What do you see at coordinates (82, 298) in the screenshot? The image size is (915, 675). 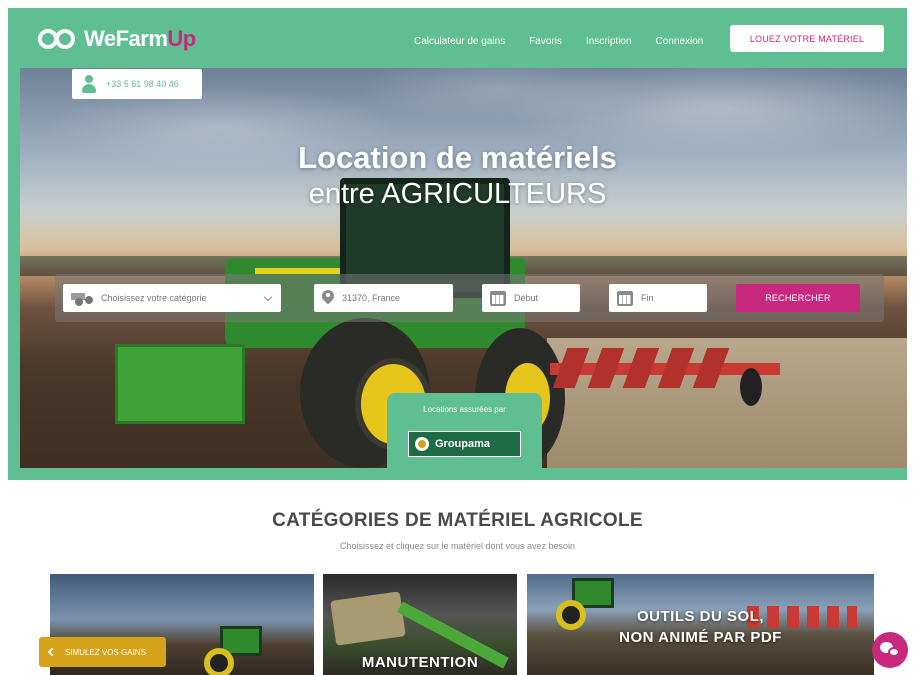 I see `tractor-icon` at bounding box center [82, 298].